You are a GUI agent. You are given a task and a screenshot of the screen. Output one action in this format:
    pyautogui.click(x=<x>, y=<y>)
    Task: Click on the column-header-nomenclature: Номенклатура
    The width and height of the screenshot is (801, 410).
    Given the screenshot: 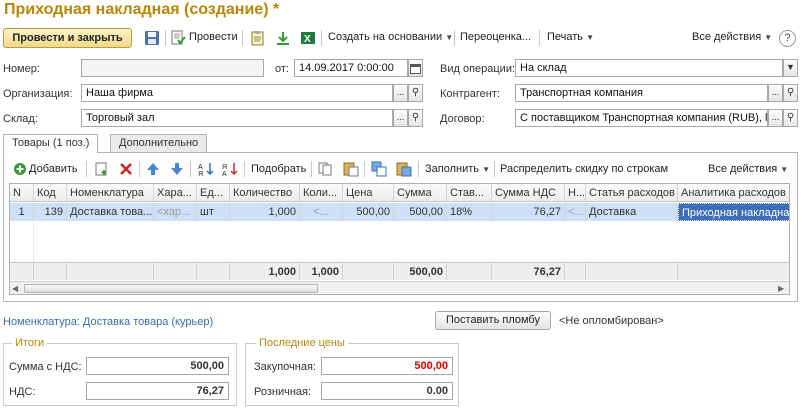 What is the action you would take?
    pyautogui.click(x=110, y=193)
    